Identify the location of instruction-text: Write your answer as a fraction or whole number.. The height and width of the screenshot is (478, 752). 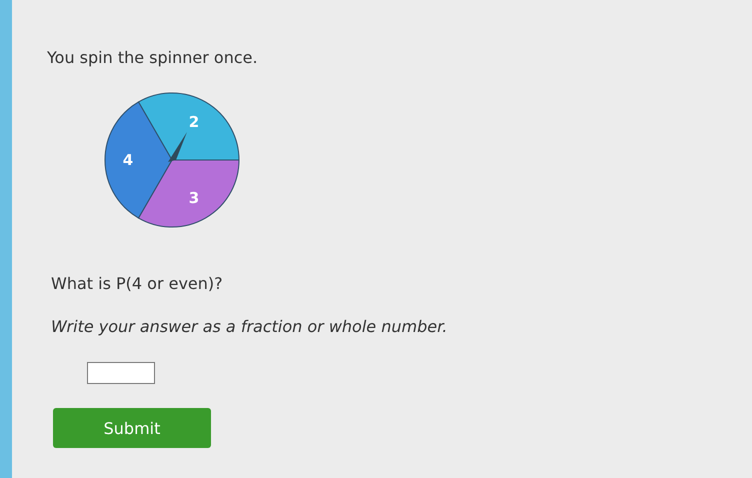
(249, 326).